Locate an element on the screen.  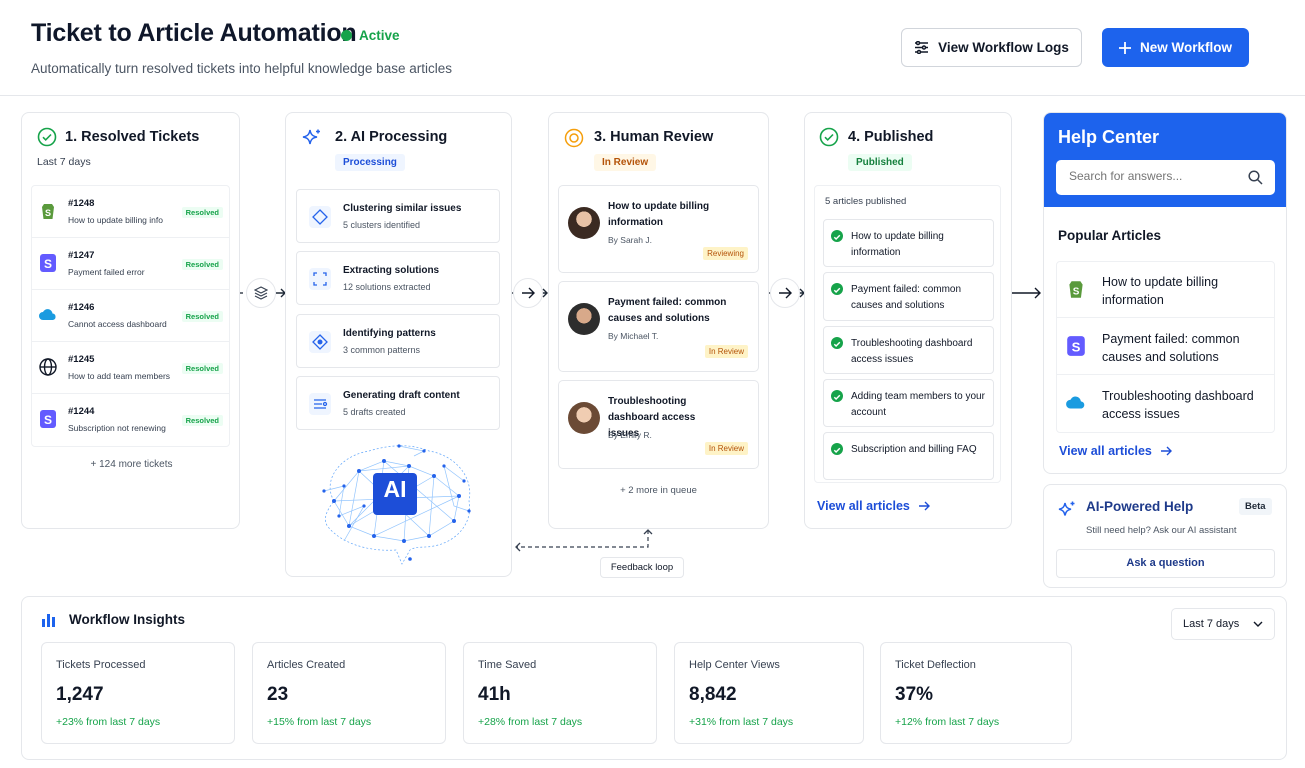
published-article: How to update billing information is located at coordinates (908, 243).